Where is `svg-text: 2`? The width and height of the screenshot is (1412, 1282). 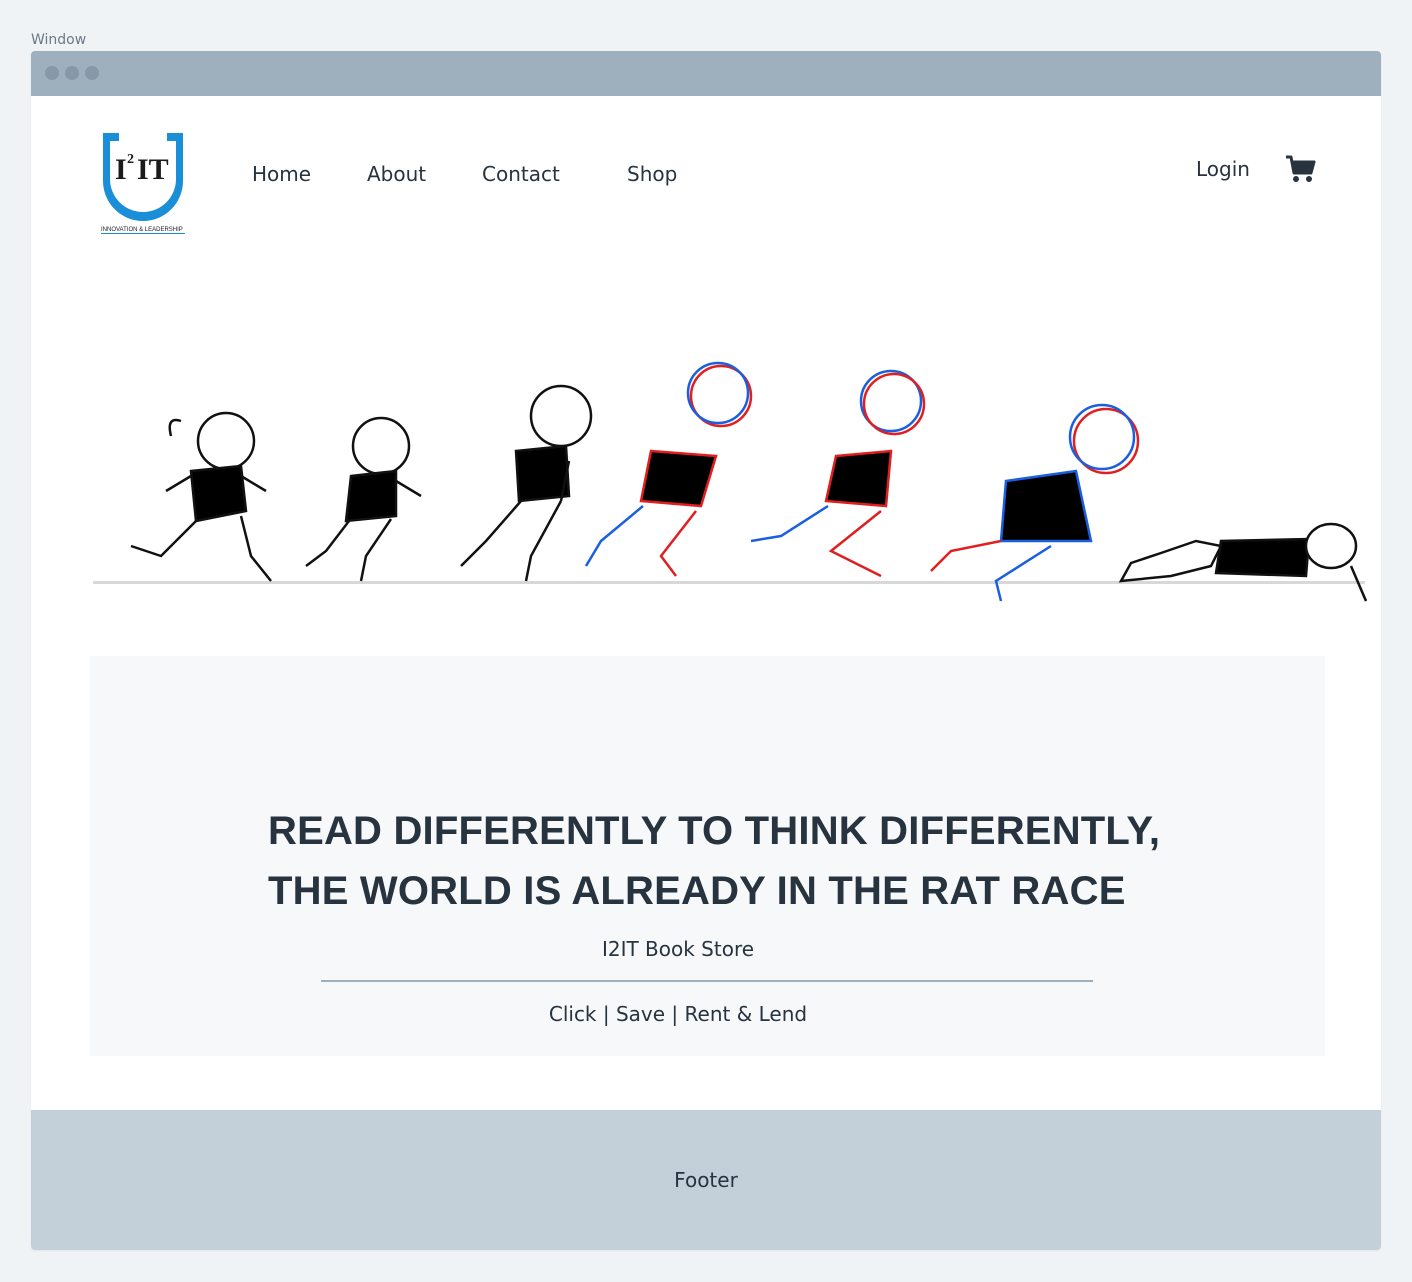 svg-text: 2 is located at coordinates (130, 159).